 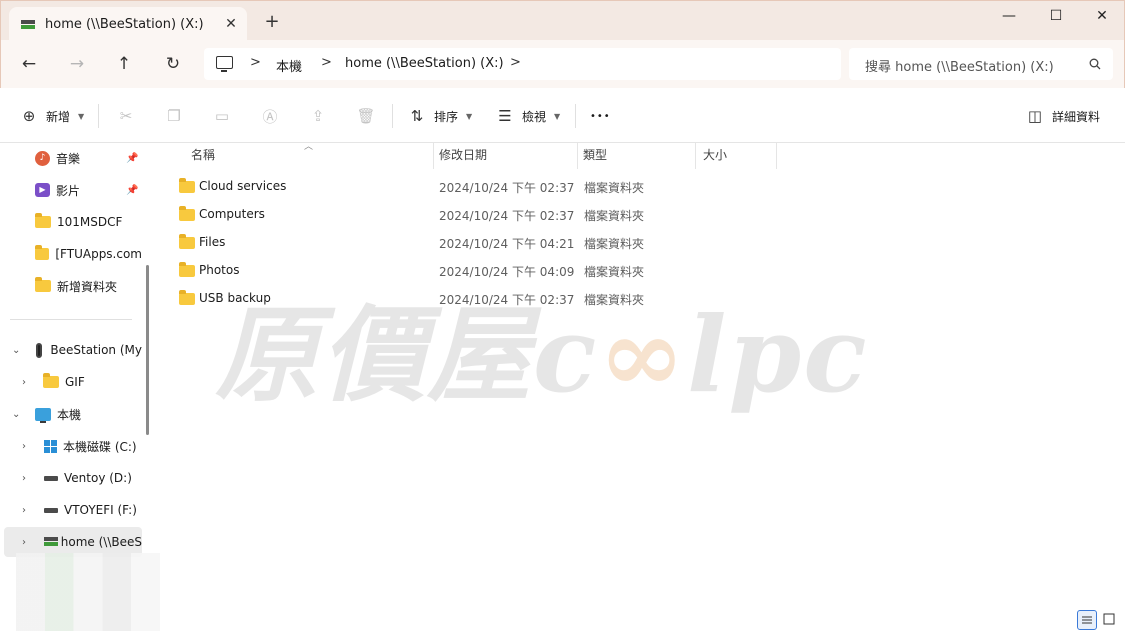 I want to click on column-header-size: 大小, so click(x=737, y=156).